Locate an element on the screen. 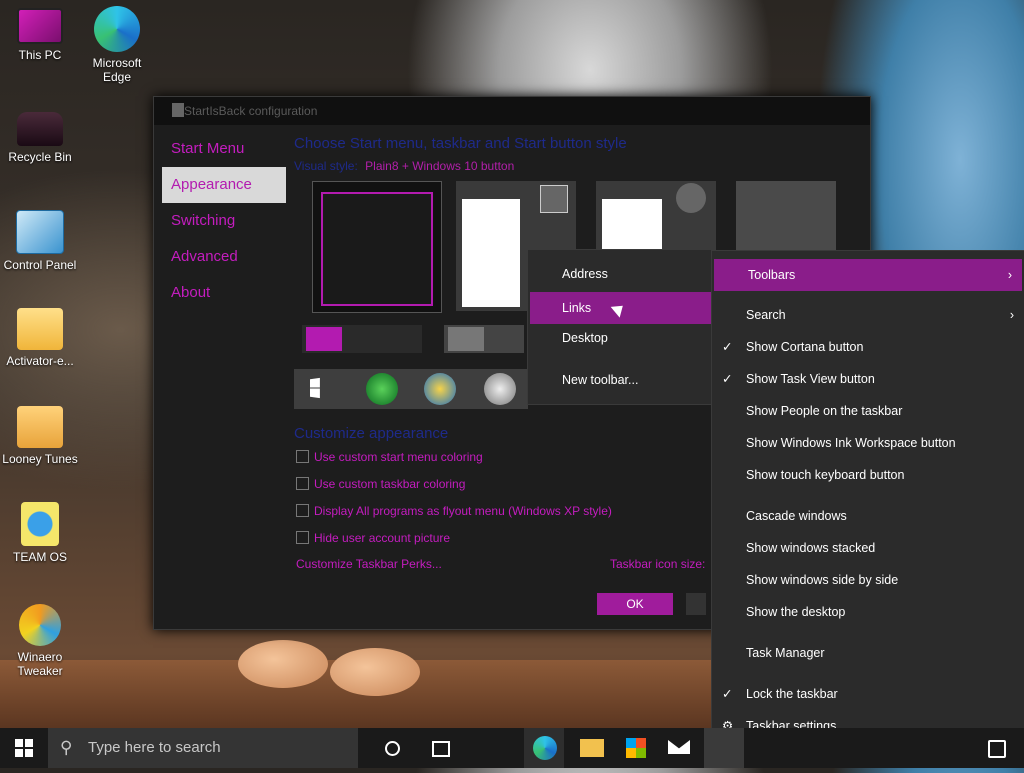 The width and height of the screenshot is (1024, 773). option-label: Use custom taskbar coloring is located at coordinates (390, 484).